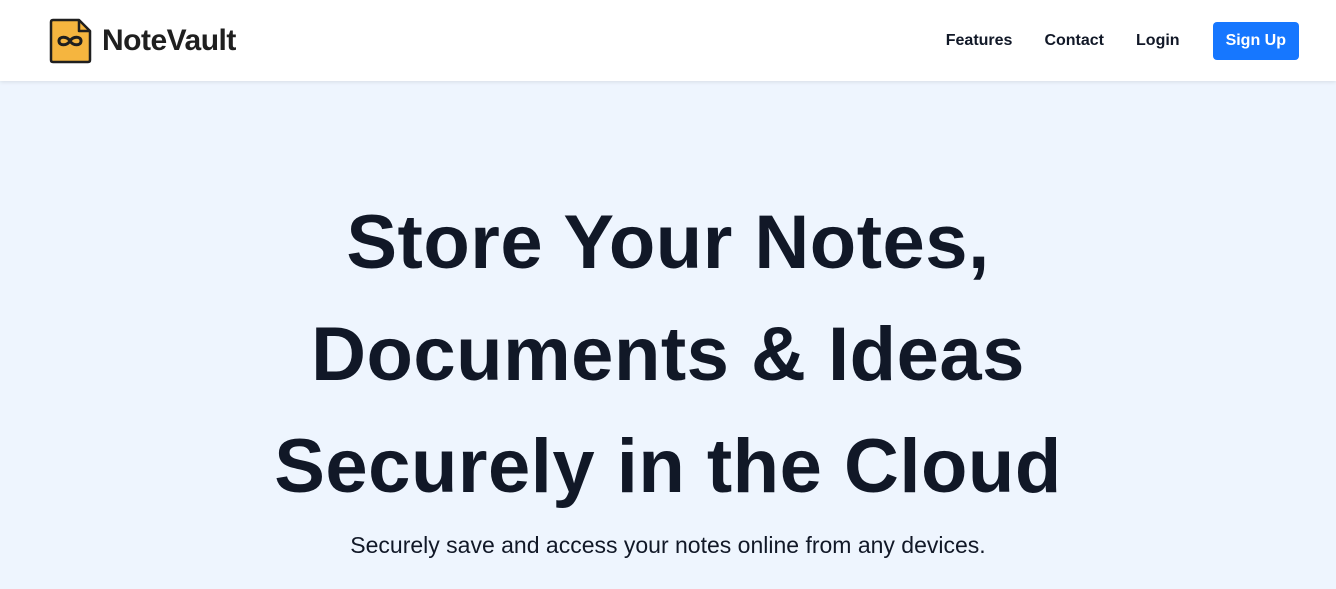 This screenshot has width=1336, height=589. I want to click on nav-links: Features Contact Login Sign Up, so click(1122, 40).